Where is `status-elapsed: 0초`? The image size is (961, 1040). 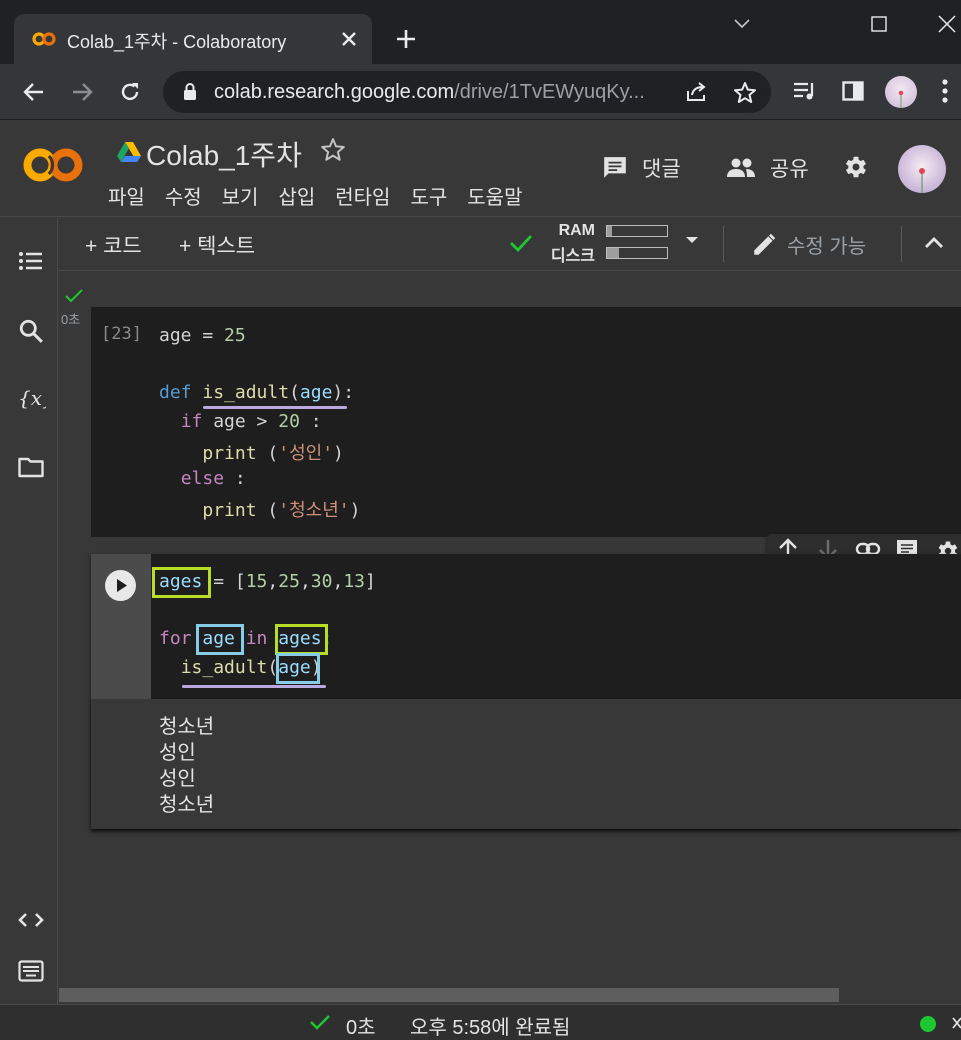
status-elapsed: 0초 is located at coordinates (361, 1025).